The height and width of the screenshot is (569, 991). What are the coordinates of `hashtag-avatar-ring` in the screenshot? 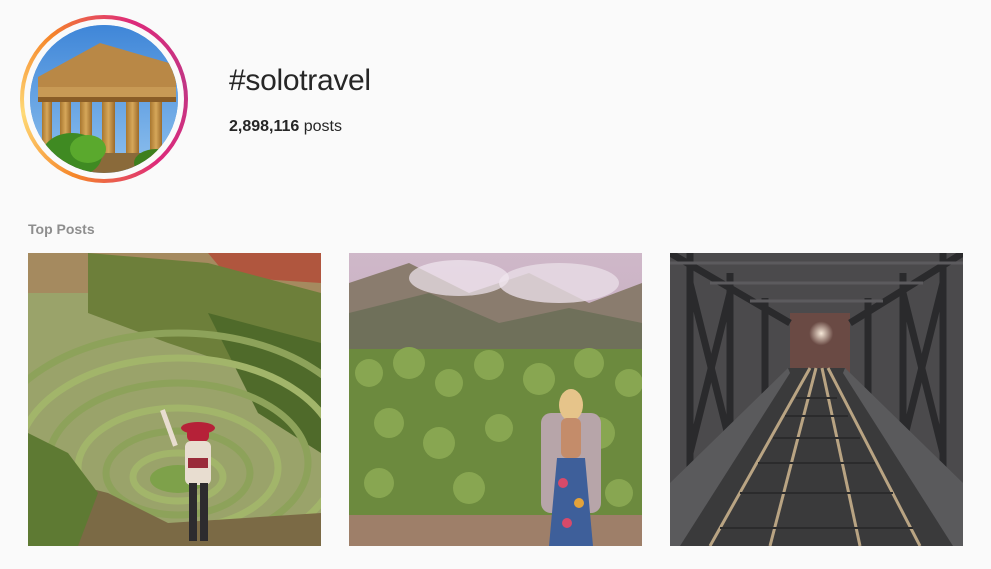 It's located at (104, 99).